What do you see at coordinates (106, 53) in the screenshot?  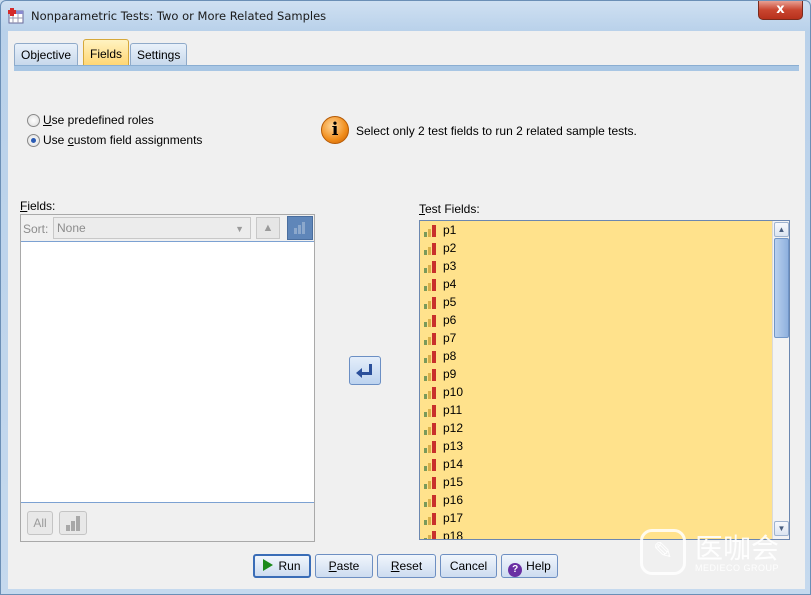 I see `tab-fields: Fields` at bounding box center [106, 53].